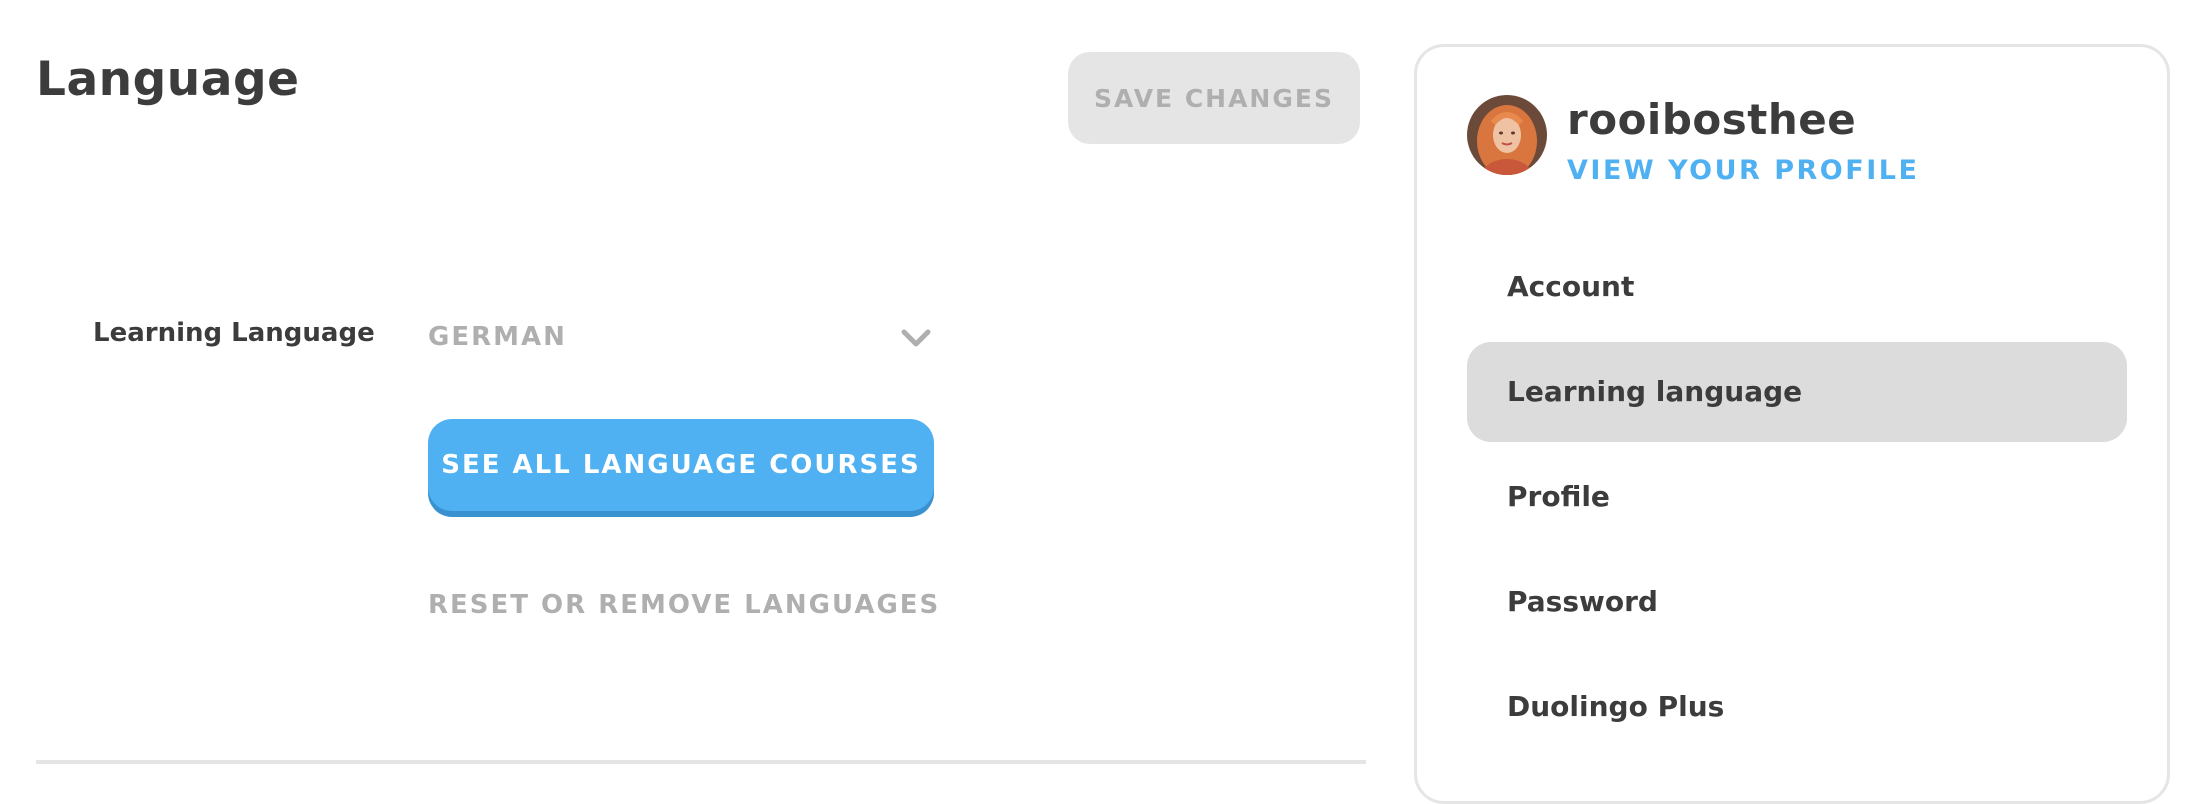  What do you see at coordinates (168, 79) in the screenshot?
I see `page-title: Language` at bounding box center [168, 79].